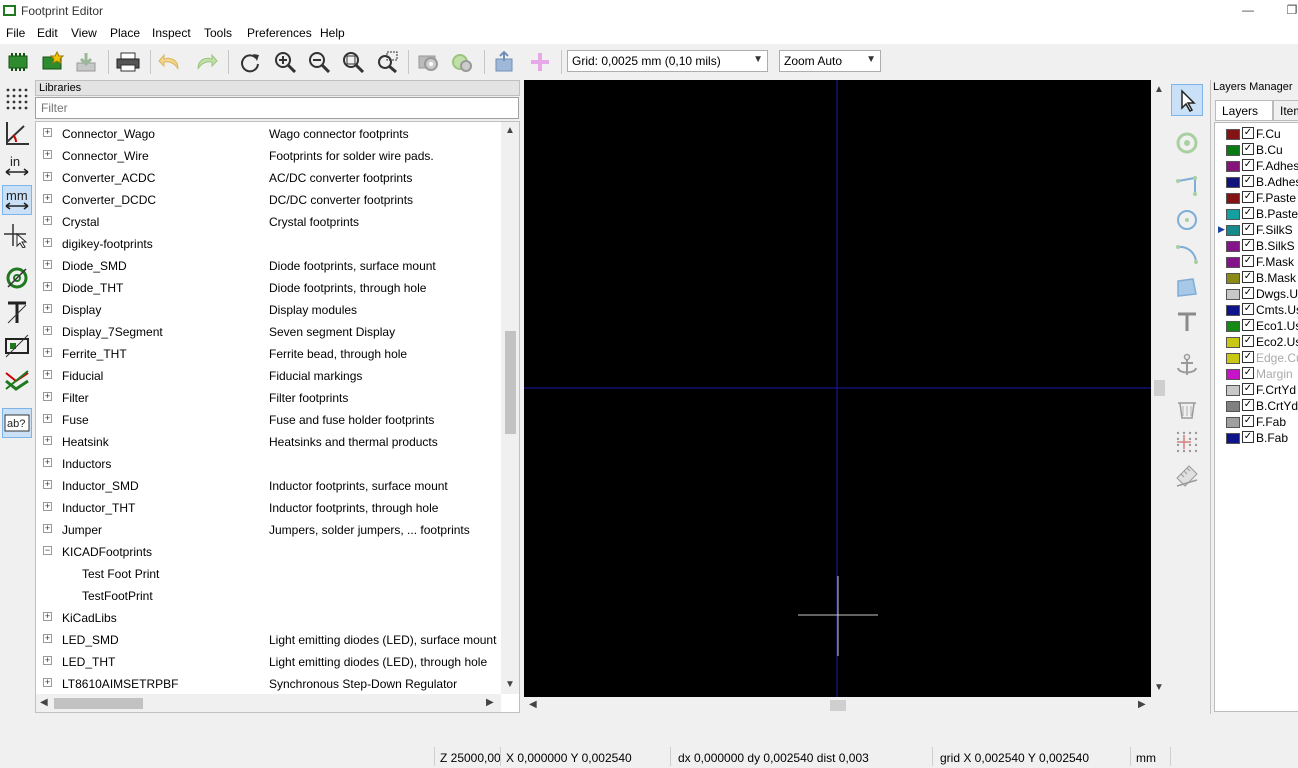 This screenshot has height=768, width=1298. What do you see at coordinates (267, 596) in the screenshot?
I see `footprint-item: TestFootPrint` at bounding box center [267, 596].